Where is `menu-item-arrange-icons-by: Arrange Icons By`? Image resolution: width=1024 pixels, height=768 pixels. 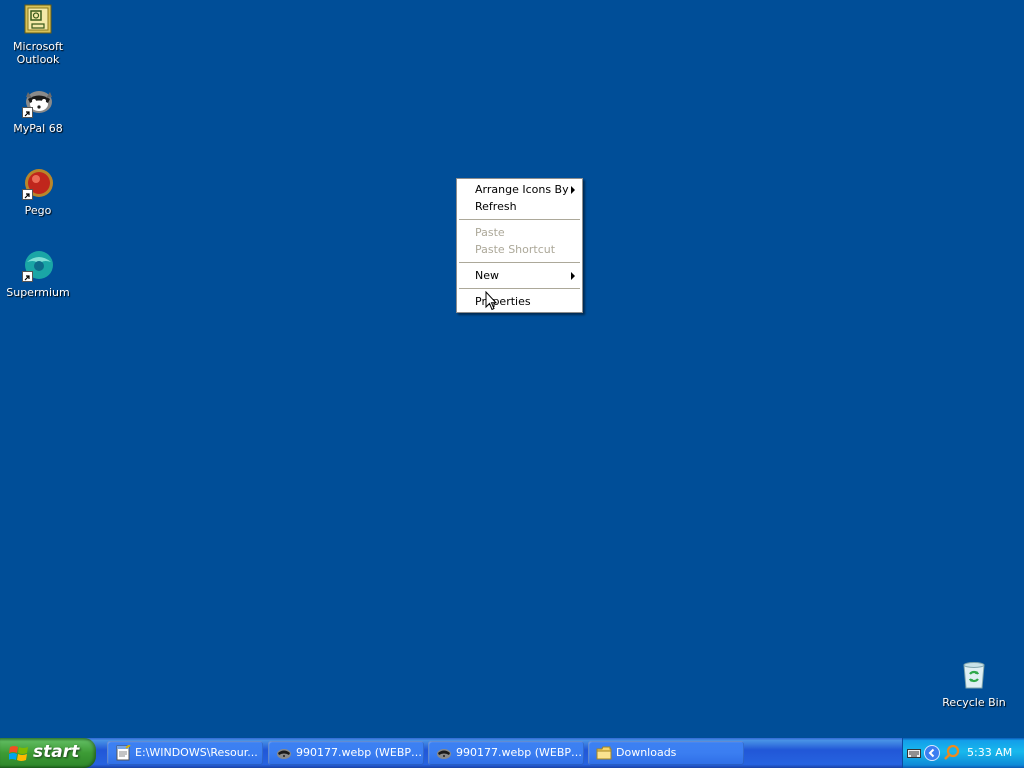 menu-item-arrange-icons-by: Arrange Icons By is located at coordinates (519, 189).